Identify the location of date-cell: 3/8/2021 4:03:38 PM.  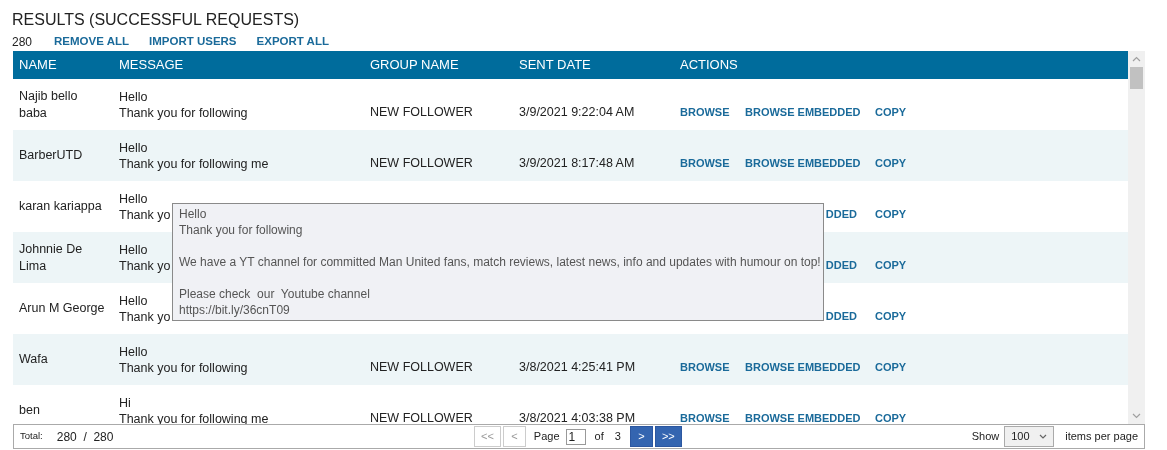
(577, 417).